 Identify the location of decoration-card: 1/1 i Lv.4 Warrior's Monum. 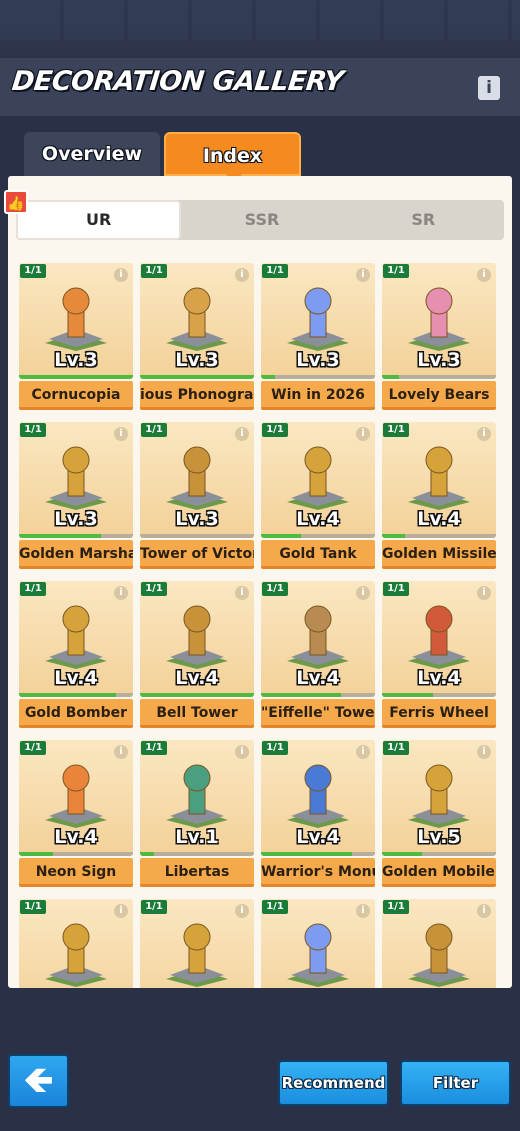
(318, 814).